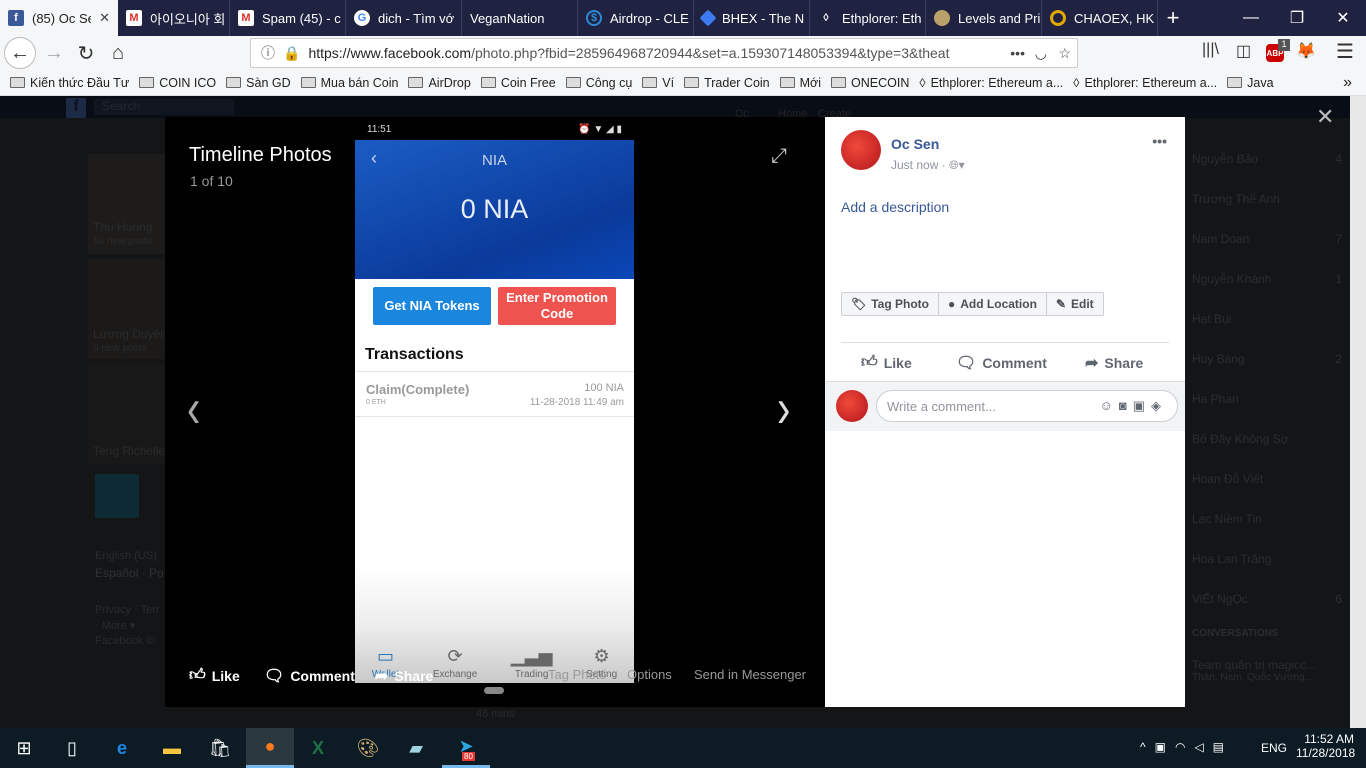  What do you see at coordinates (368, 748) in the screenshot?
I see `paint-icon: 🎨︎` at bounding box center [368, 748].